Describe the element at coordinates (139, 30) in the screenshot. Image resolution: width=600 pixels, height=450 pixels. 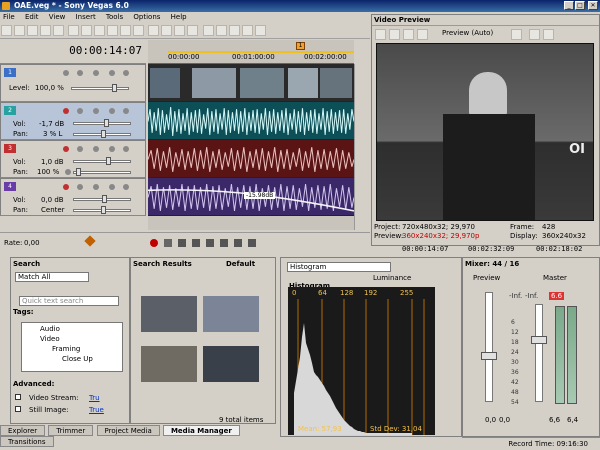
I see `redo-icon` at that location.